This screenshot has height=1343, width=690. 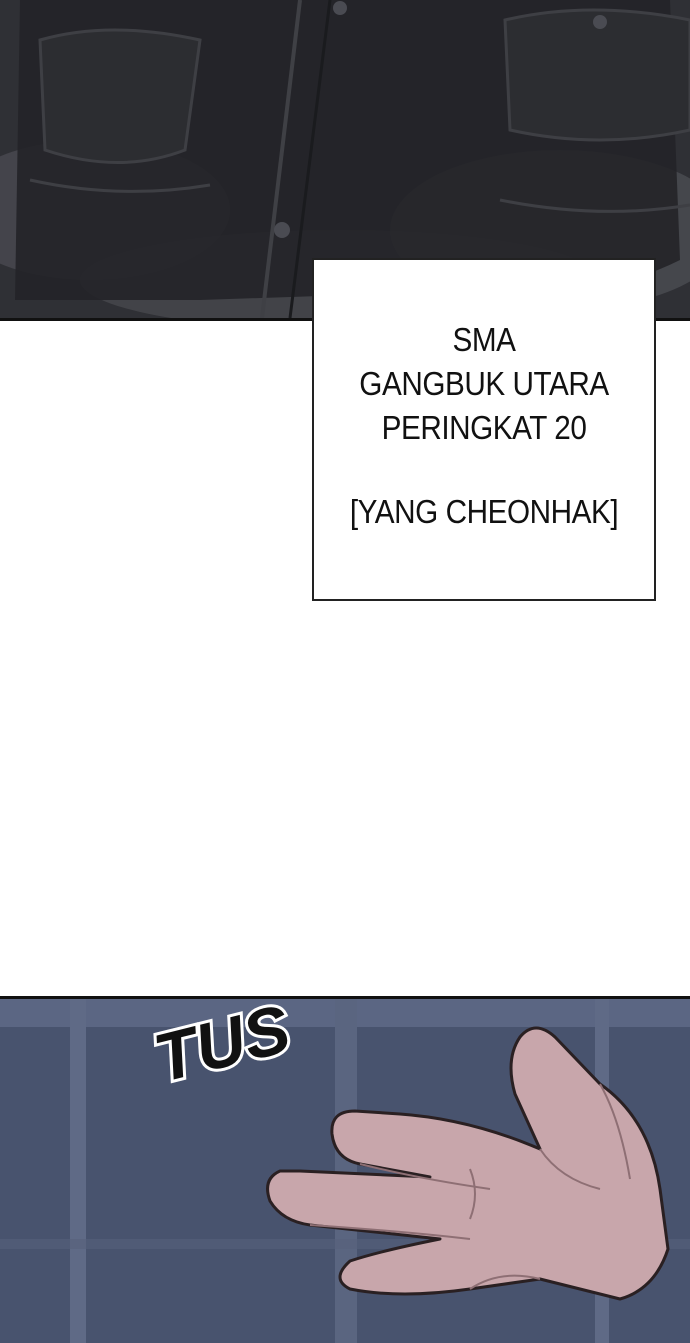 I want to click on caption-lines: SMA GANGBUK UTARA PERINGKAT 20, so click(x=484, y=384).